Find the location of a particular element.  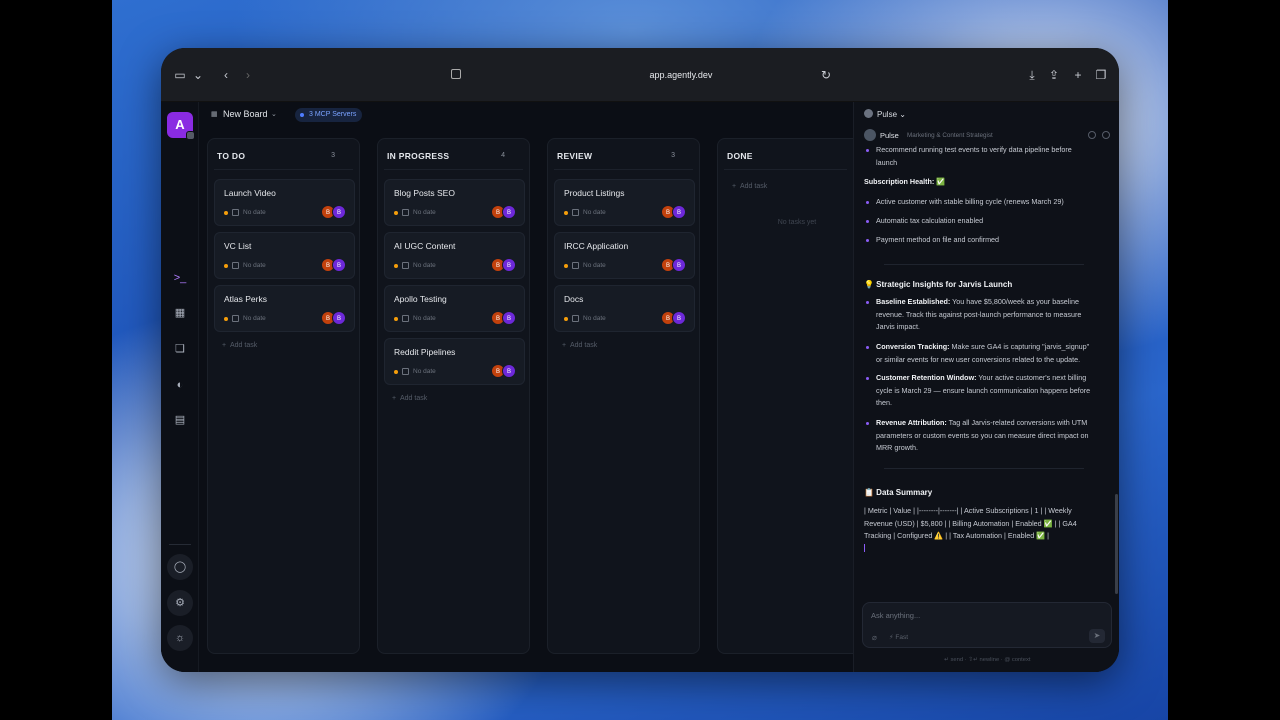

task-title: Product Listings is located at coordinates (594, 193).